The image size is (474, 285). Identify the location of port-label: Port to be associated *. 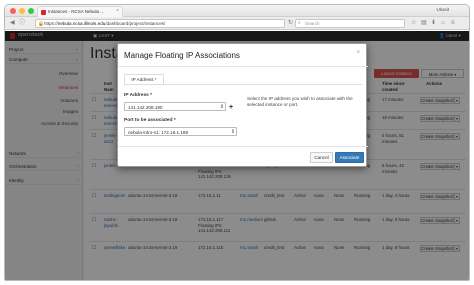
(150, 120).